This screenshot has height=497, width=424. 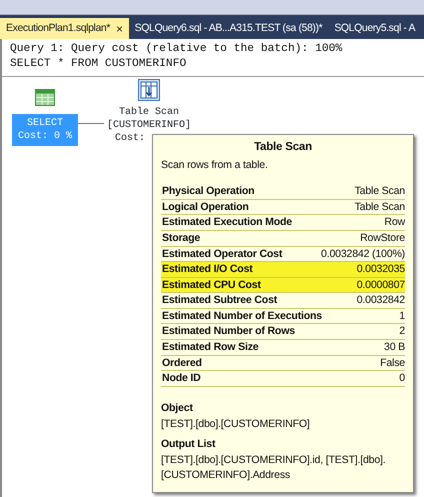 What do you see at coordinates (205, 207) in the screenshot?
I see `property-name: Logical Operation` at bounding box center [205, 207].